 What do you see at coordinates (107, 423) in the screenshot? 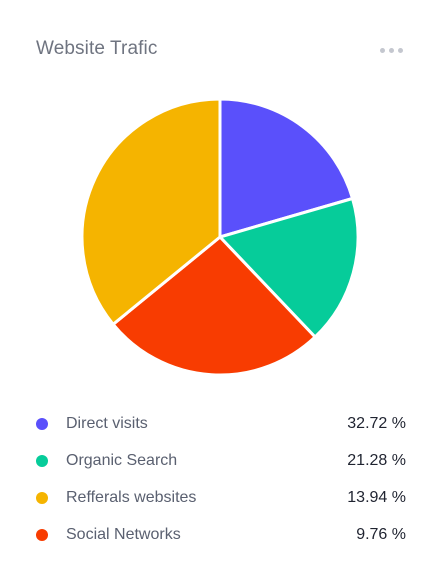
I see `legend-label: Direct visits` at bounding box center [107, 423].